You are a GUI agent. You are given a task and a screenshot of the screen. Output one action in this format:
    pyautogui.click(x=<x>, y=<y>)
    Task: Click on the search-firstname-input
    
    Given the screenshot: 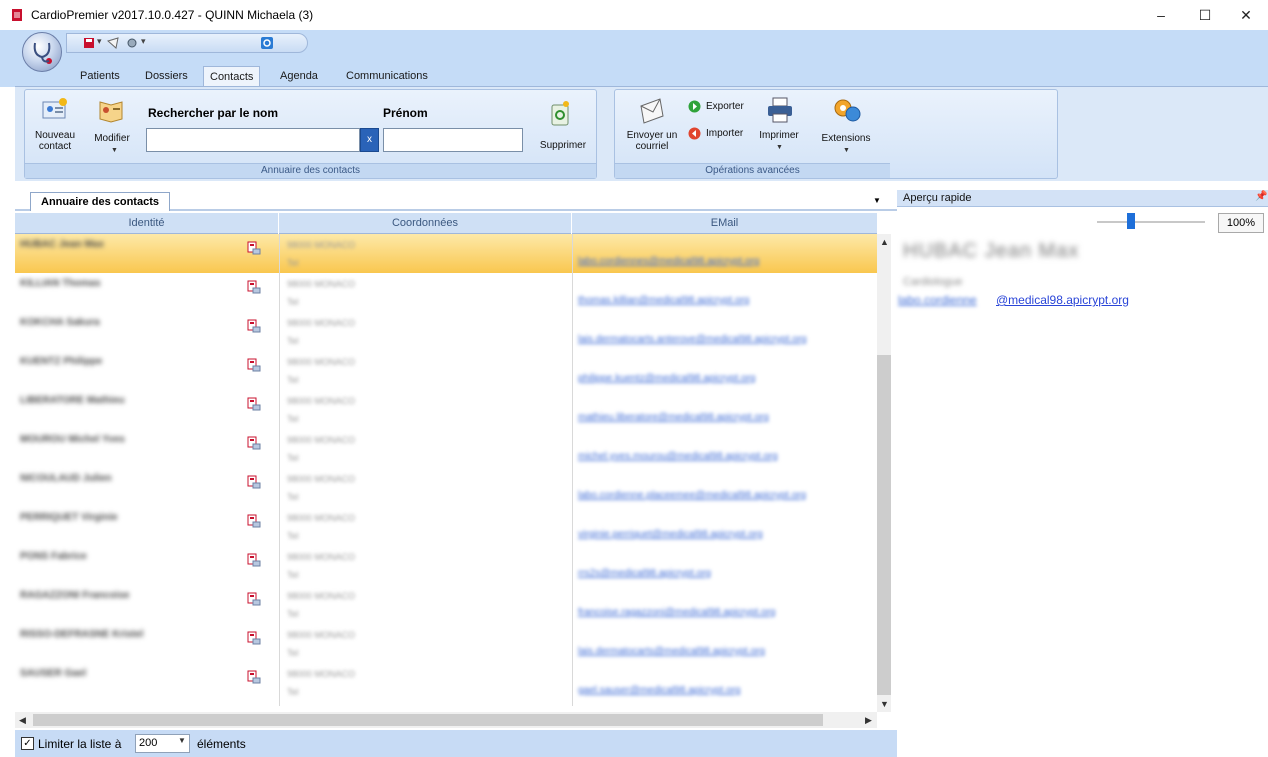 What is the action you would take?
    pyautogui.click(x=453, y=140)
    